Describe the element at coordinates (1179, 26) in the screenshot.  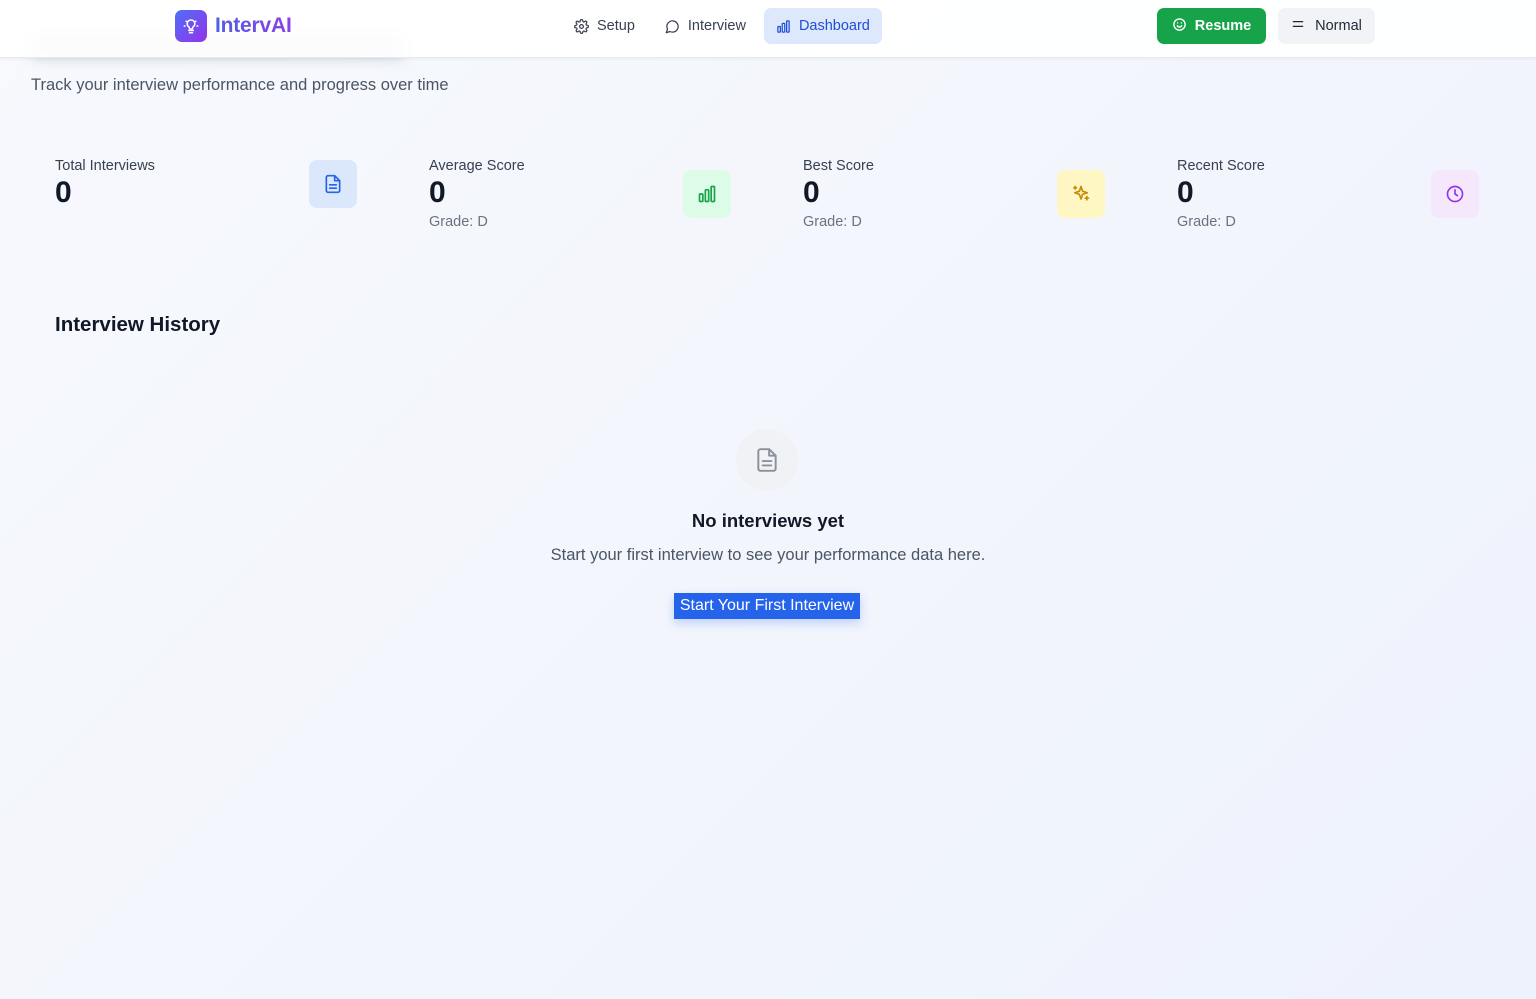
I see `smiley-icon` at that location.